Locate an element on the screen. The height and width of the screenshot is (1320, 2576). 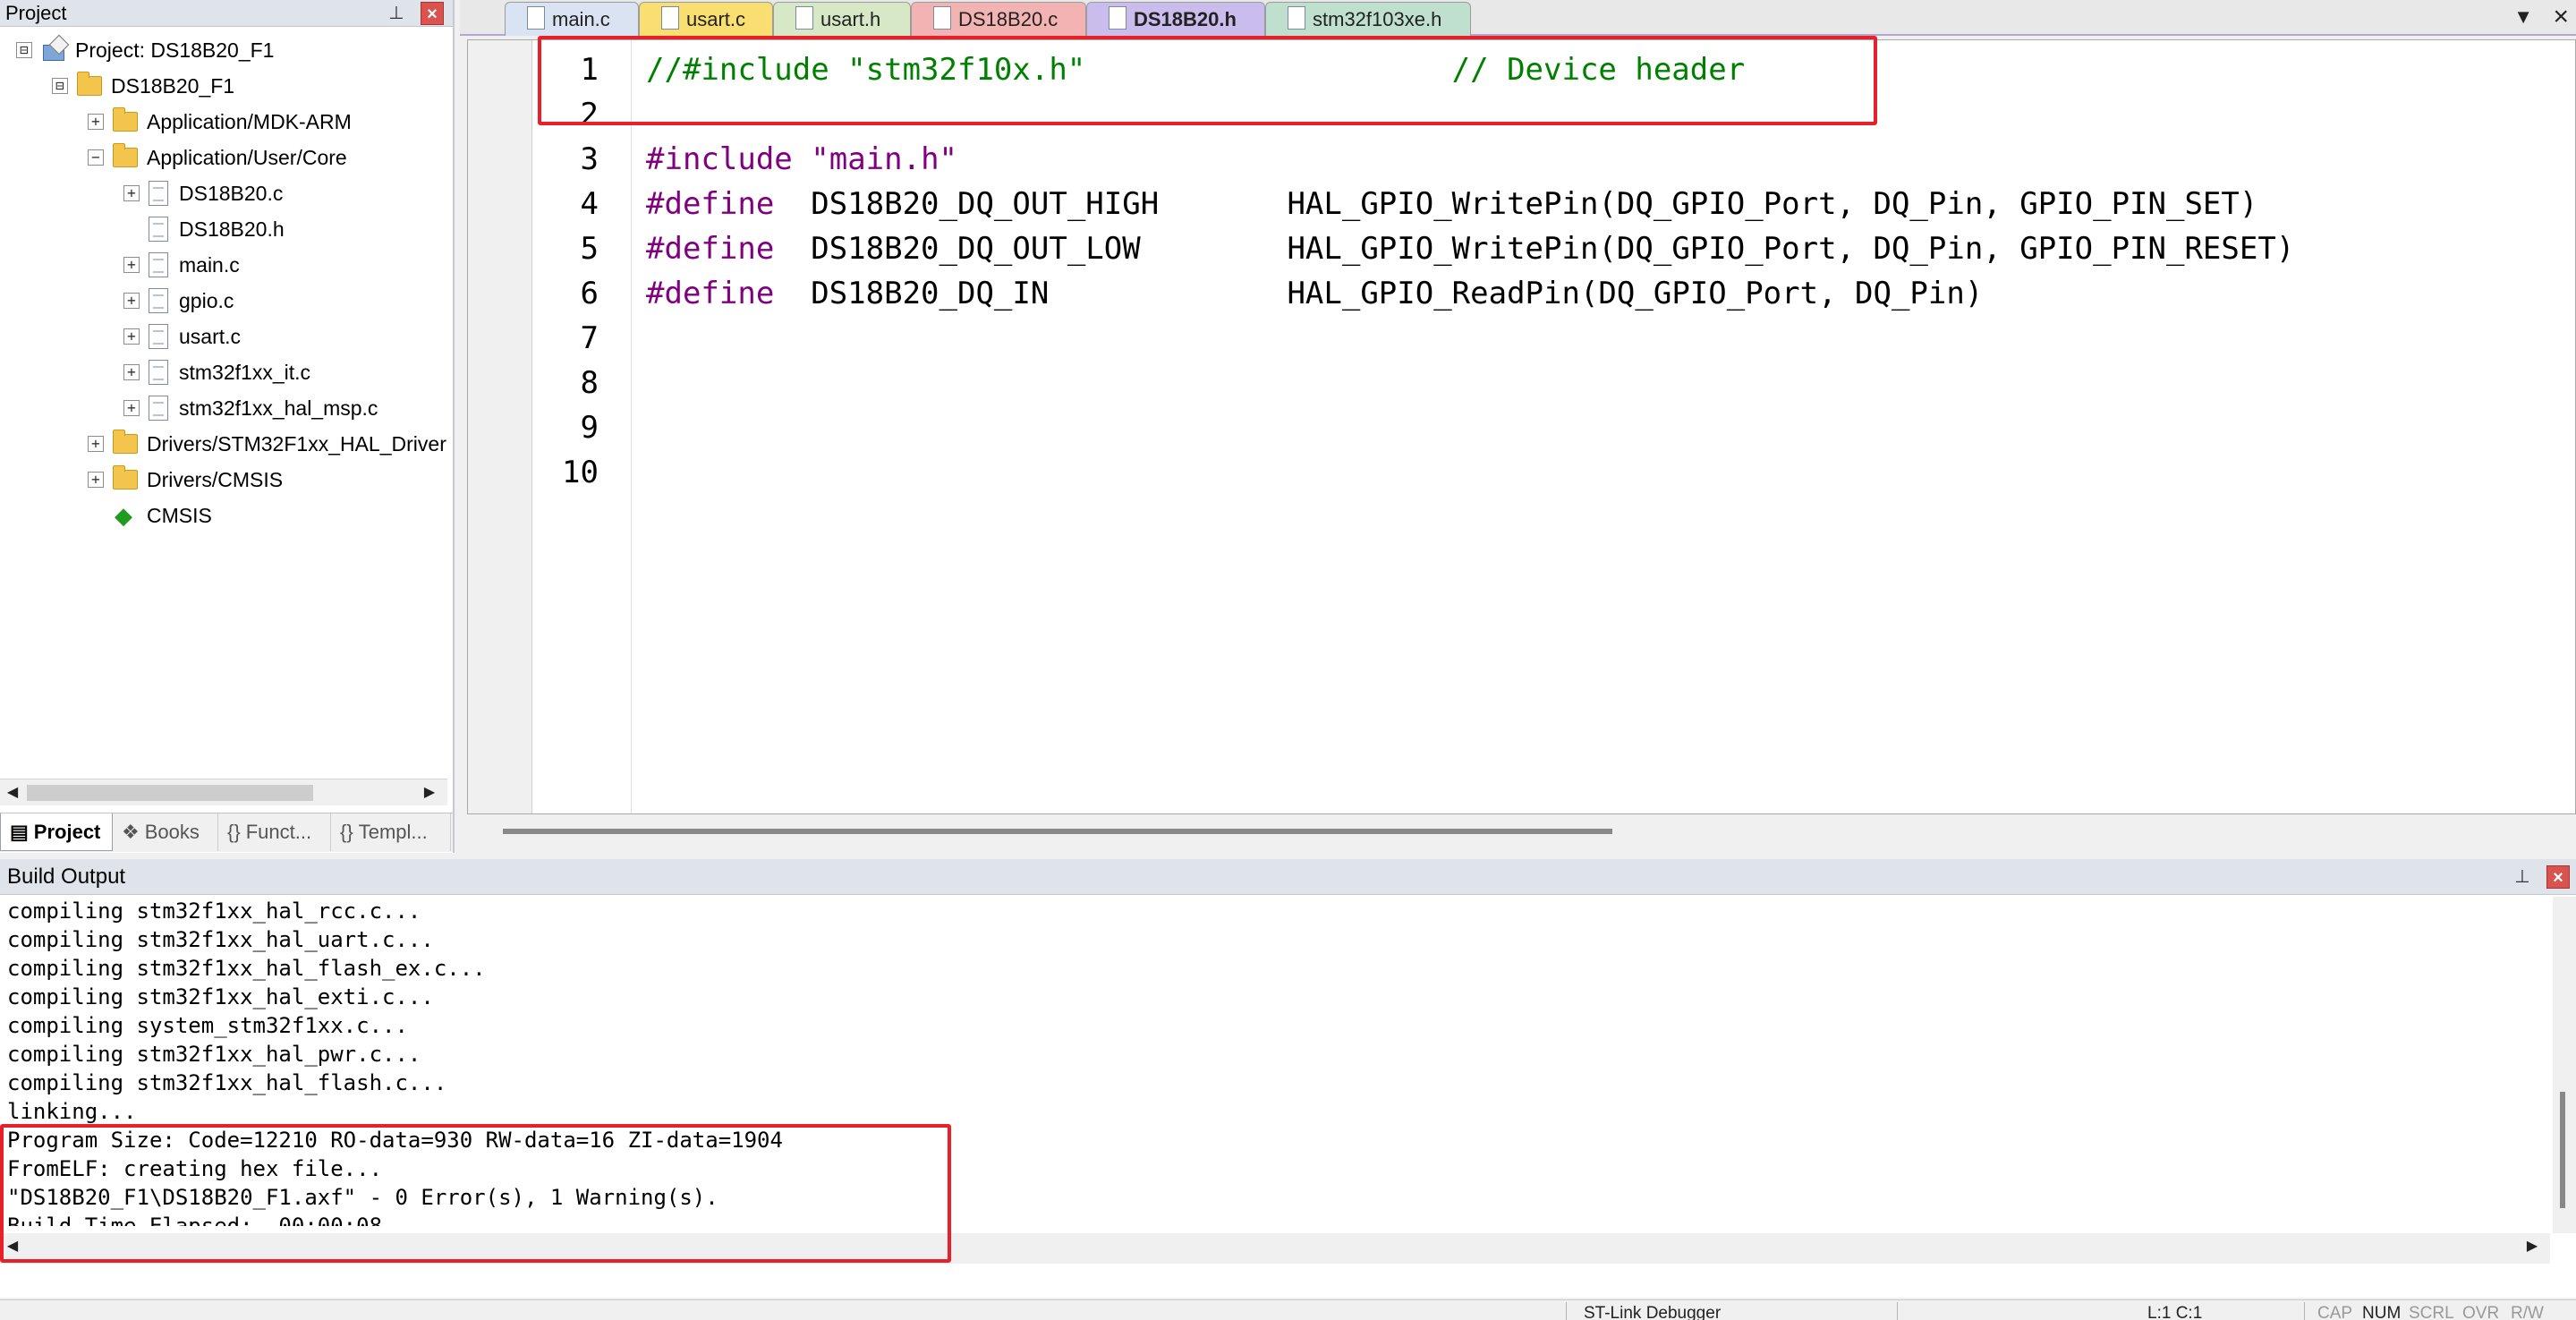
tab-usart-h: usart.h is located at coordinates (842, 19).